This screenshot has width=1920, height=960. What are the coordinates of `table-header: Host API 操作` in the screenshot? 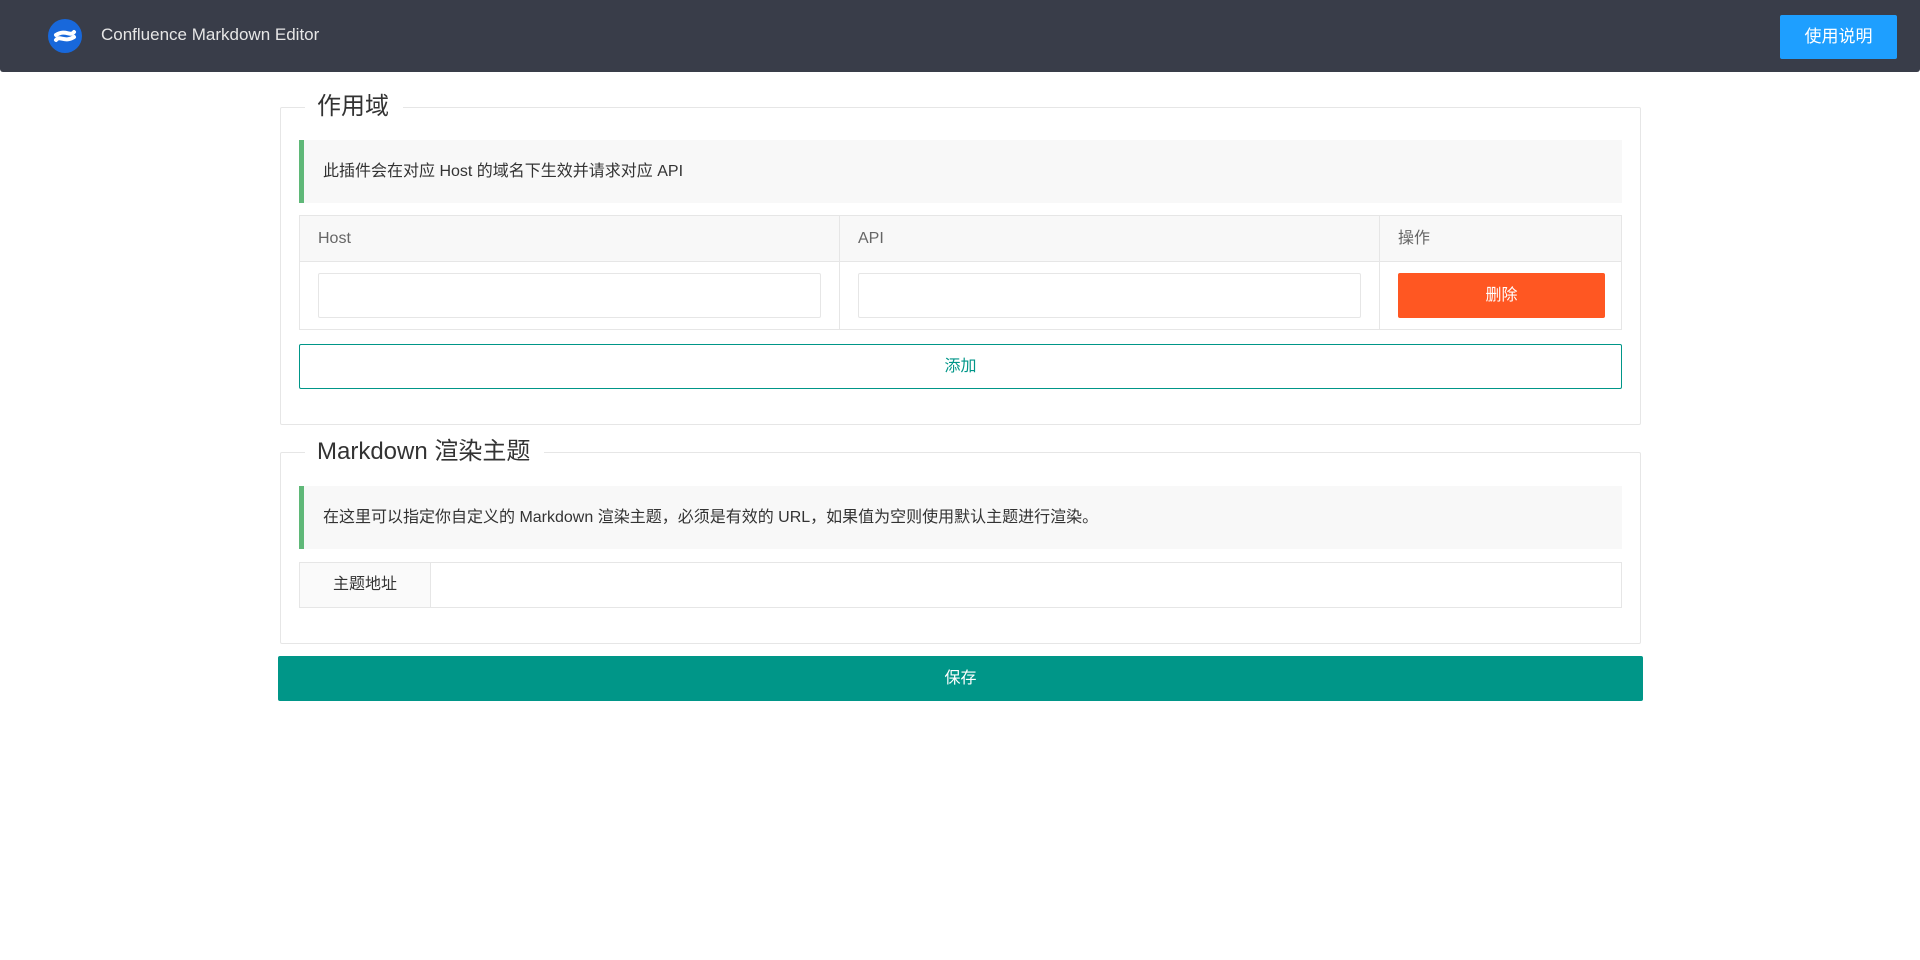 It's located at (960, 239).